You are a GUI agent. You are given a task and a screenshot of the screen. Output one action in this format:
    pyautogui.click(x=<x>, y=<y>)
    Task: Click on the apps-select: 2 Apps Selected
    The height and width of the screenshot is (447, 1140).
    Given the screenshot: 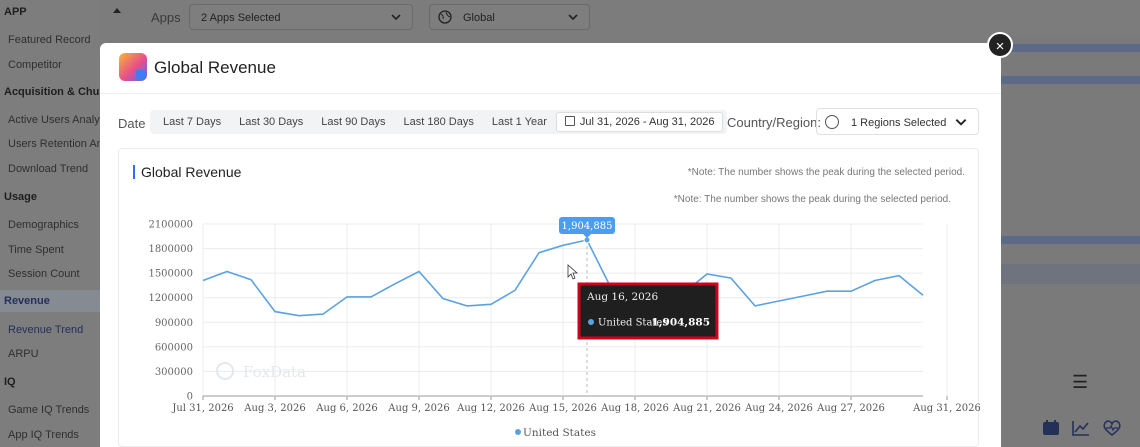 What is the action you would take?
    pyautogui.click(x=301, y=17)
    